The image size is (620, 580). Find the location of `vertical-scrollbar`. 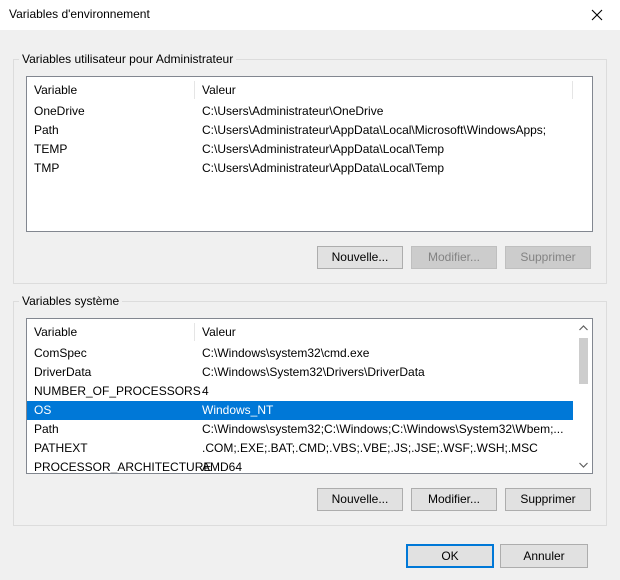

vertical-scrollbar is located at coordinates (583, 396).